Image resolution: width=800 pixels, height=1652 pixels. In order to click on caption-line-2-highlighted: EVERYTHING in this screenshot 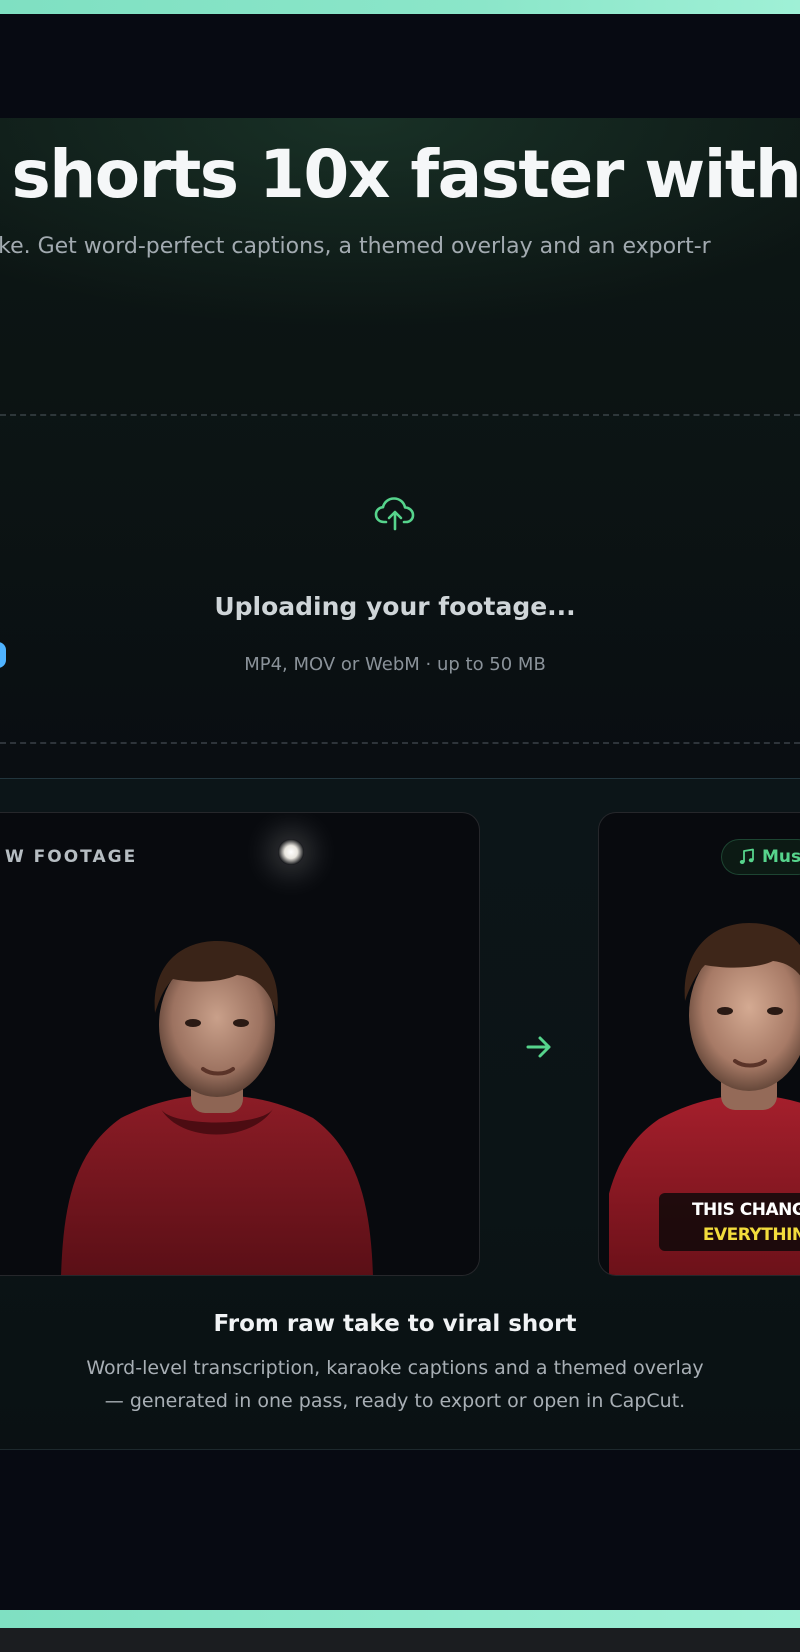, I will do `click(751, 1235)`.